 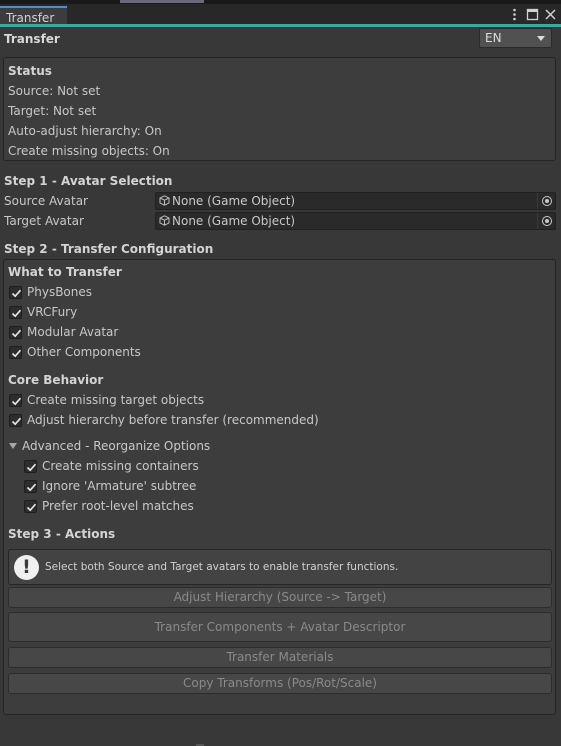 What do you see at coordinates (73, 332) in the screenshot?
I see `checkbox-label: Modular Avatar` at bounding box center [73, 332].